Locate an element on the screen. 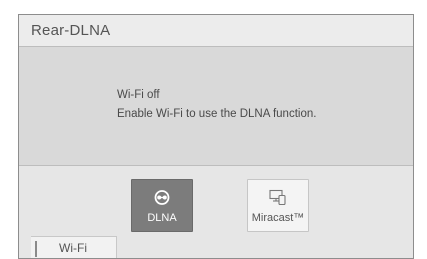  wifi-tab: Wi-Fi is located at coordinates (74, 247).